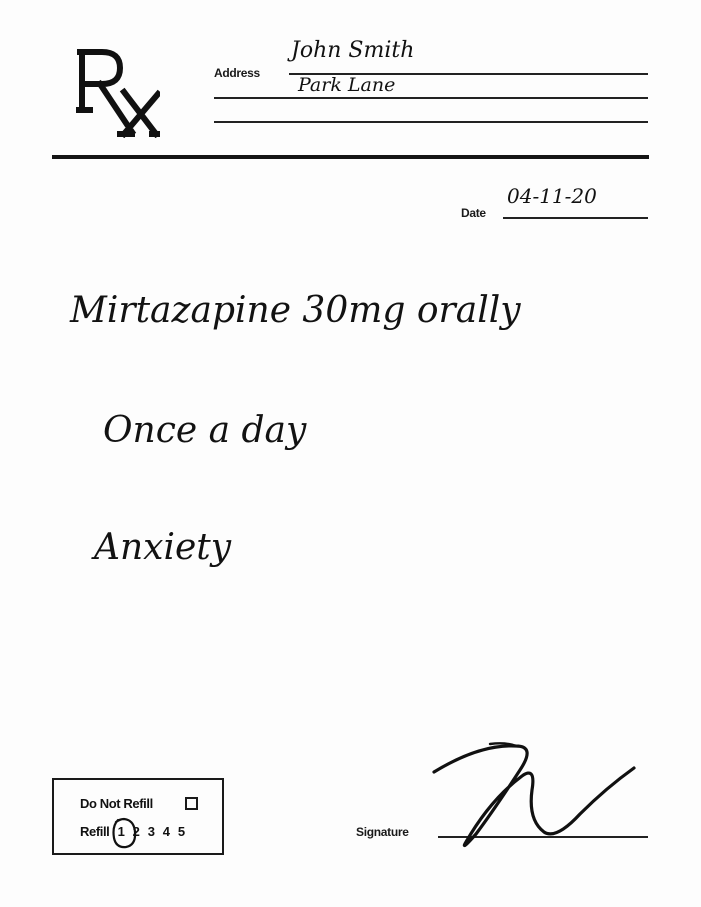  I want to click on signature-label: Signature, so click(382, 832).